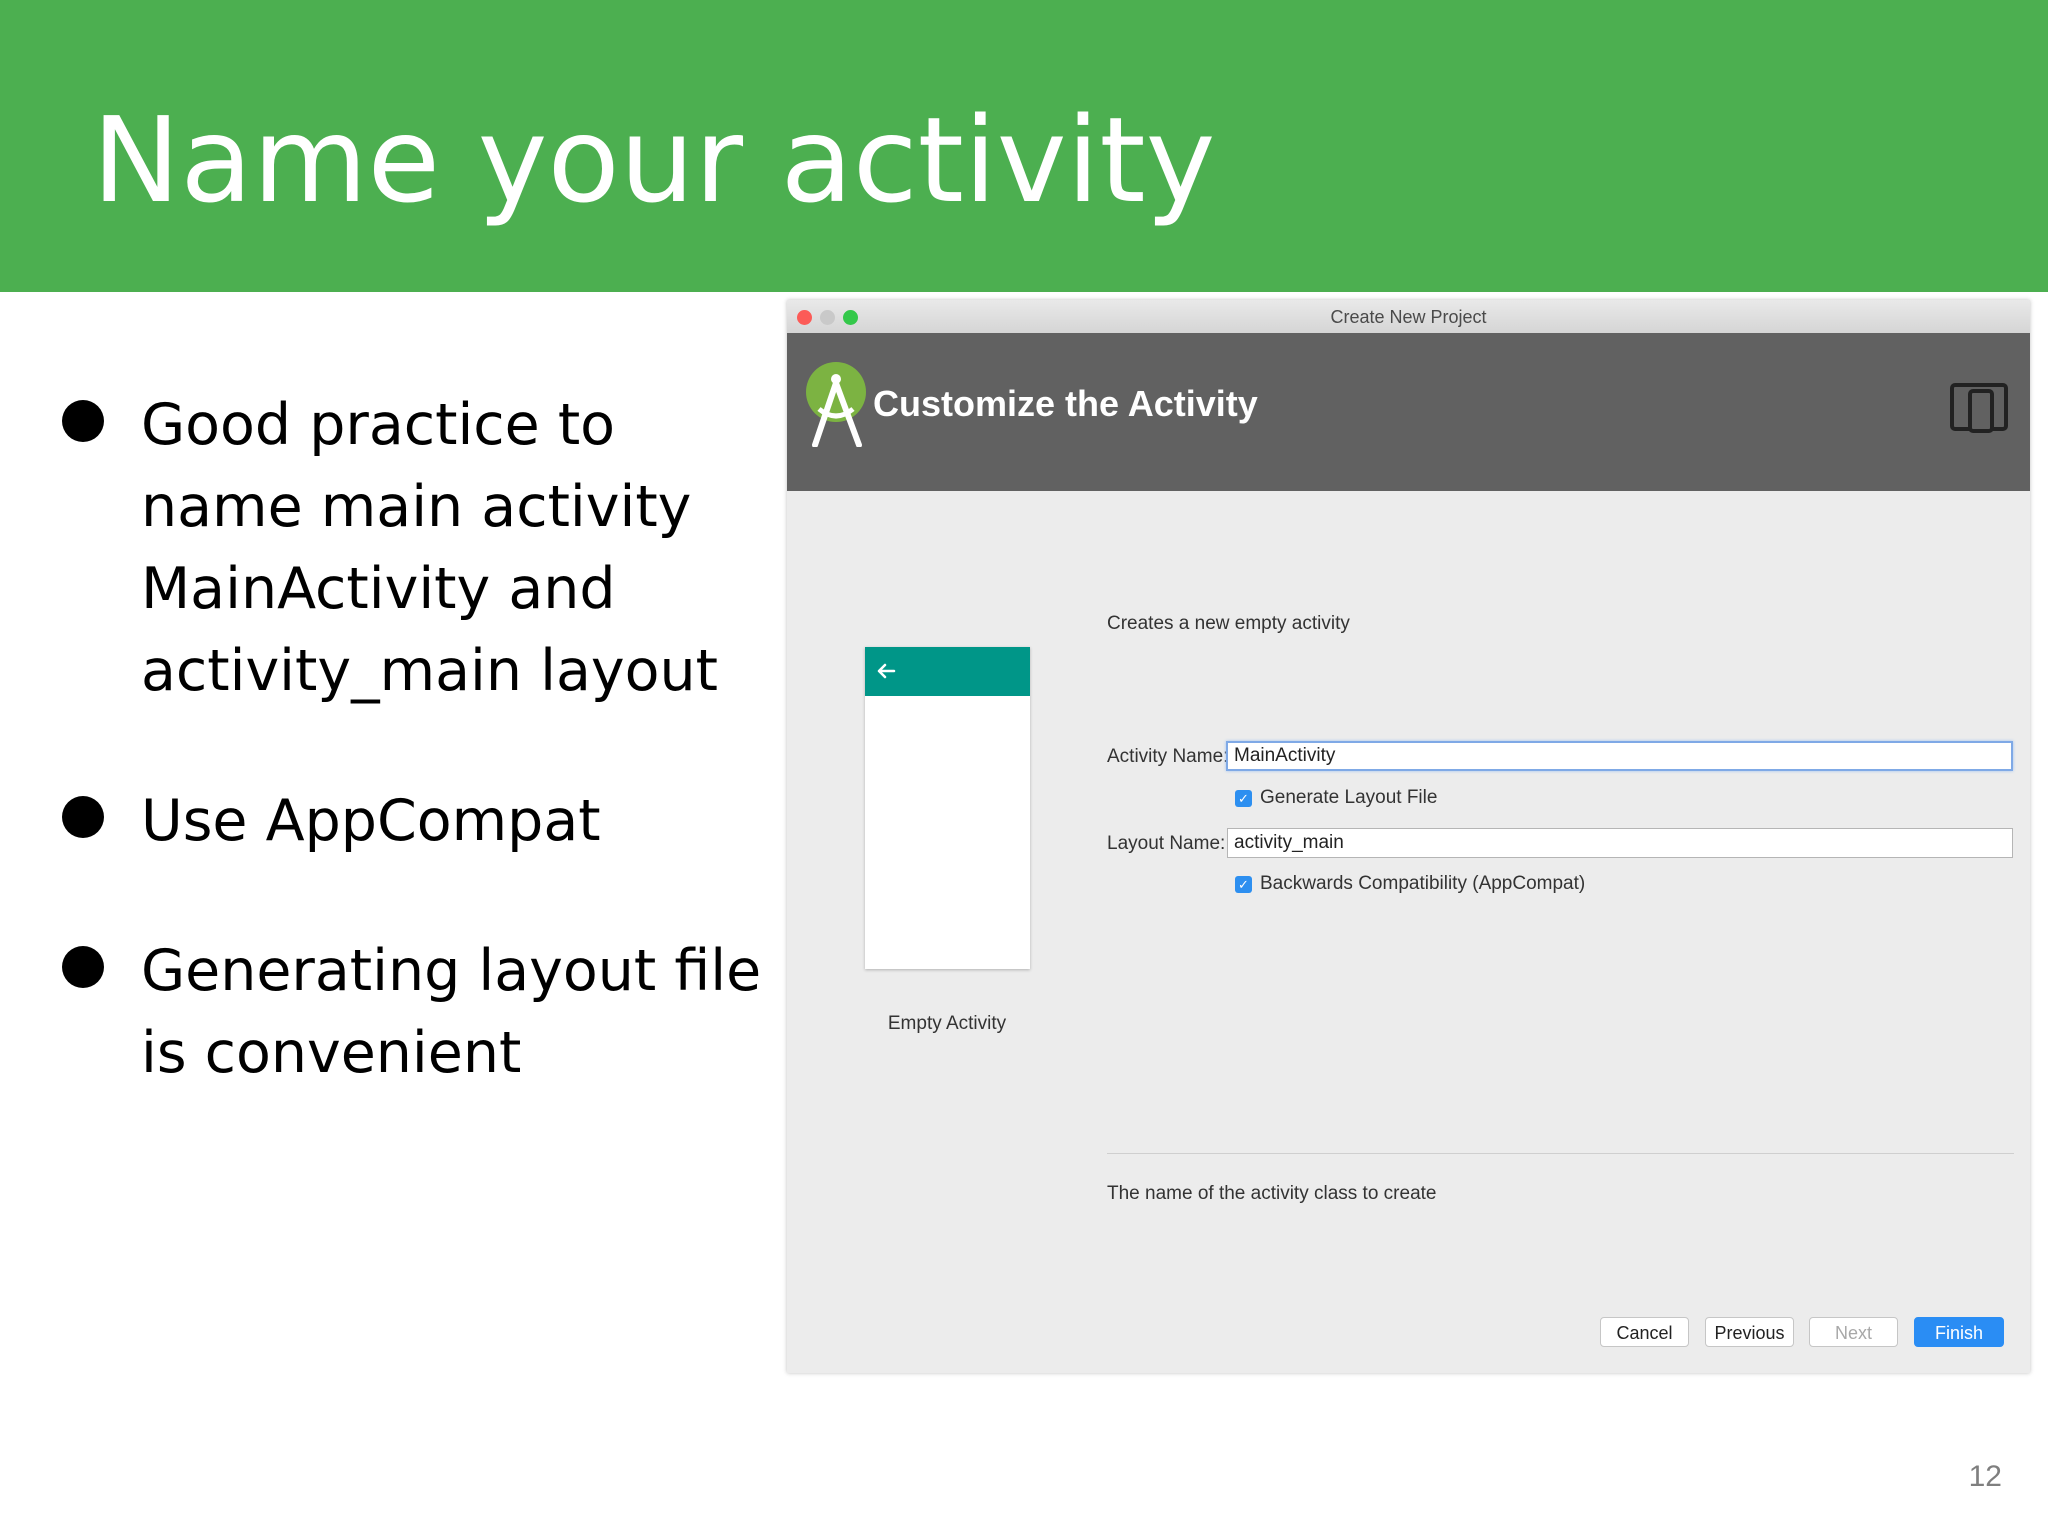 The image size is (2048, 1536). Describe the element at coordinates (1243, 798) in the screenshot. I see `generate-layout-checkbox: ✓` at that location.